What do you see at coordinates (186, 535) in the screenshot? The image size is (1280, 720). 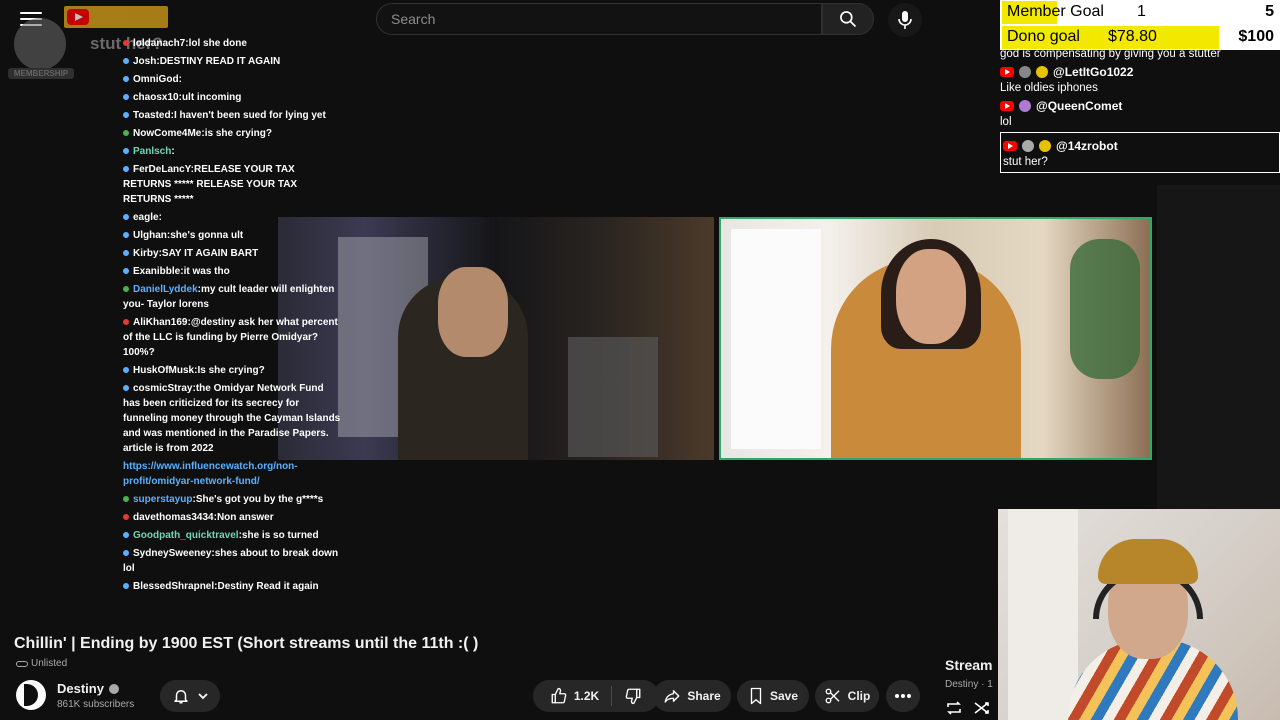 I see `chat-username: Goodpath_quicktravel` at bounding box center [186, 535].